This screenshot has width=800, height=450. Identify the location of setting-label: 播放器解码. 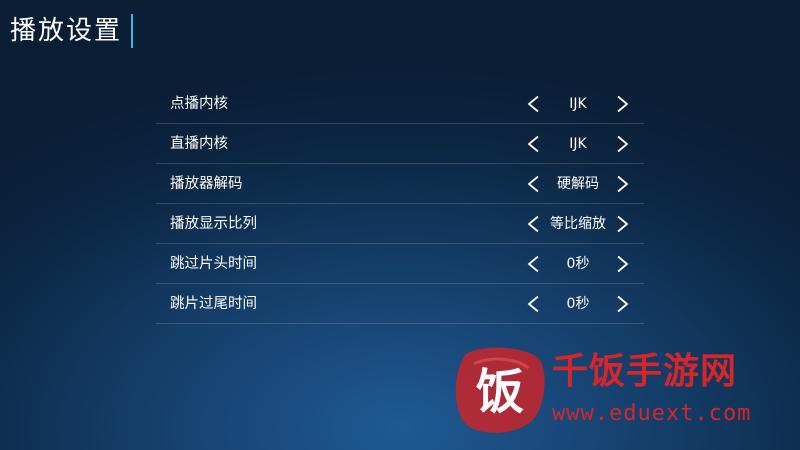
(206, 184).